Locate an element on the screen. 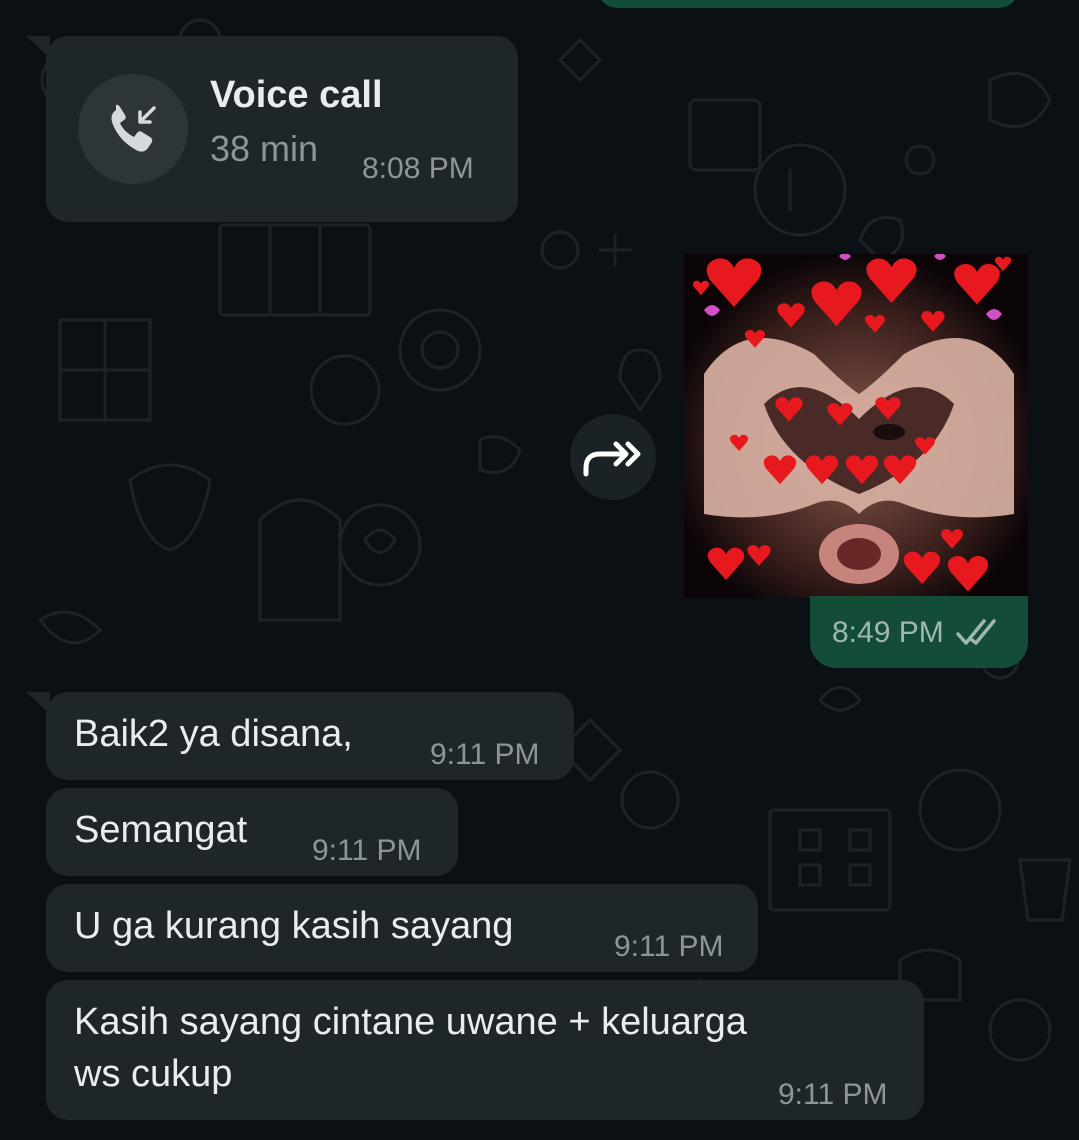 Image resolution: width=1079 pixels, height=1140 pixels. message-bubble: U ga kurang kasih sayang 9:11 PM is located at coordinates (402, 928).